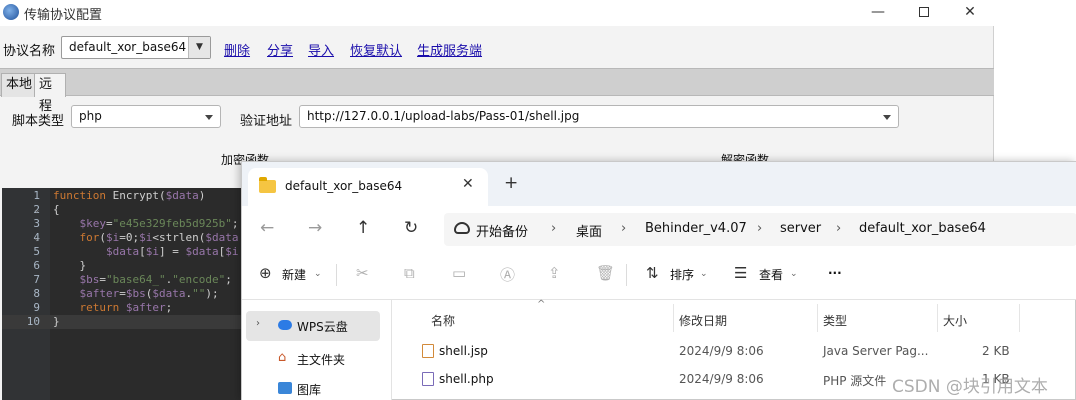 This screenshot has width=1076, height=400. What do you see at coordinates (449, 49) in the screenshot?
I see `generate-server-link: 生成服务端` at bounding box center [449, 49].